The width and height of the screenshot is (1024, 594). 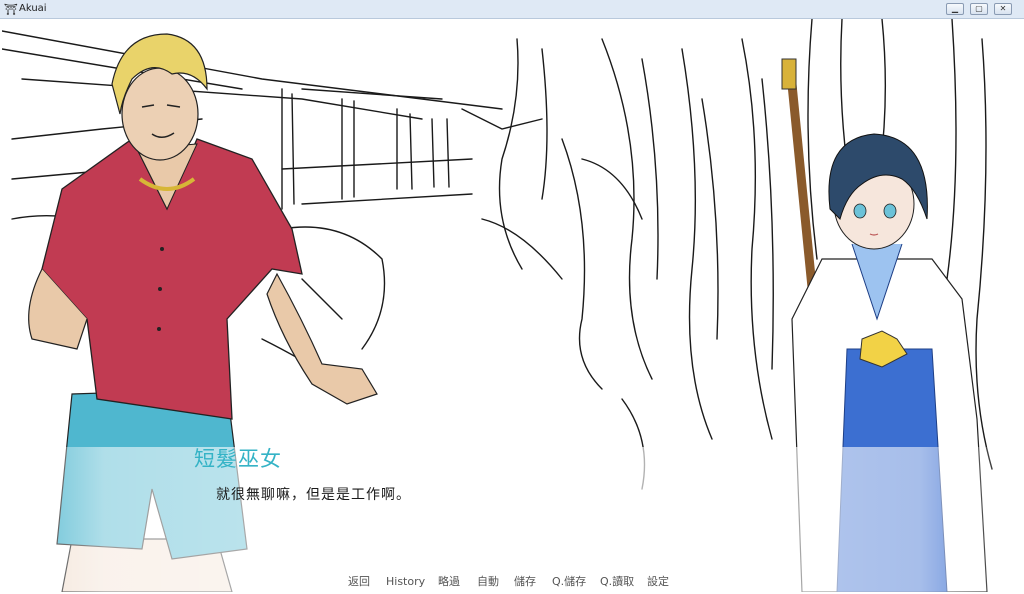 I want to click on close-button: ✕, so click(x=1003, y=9).